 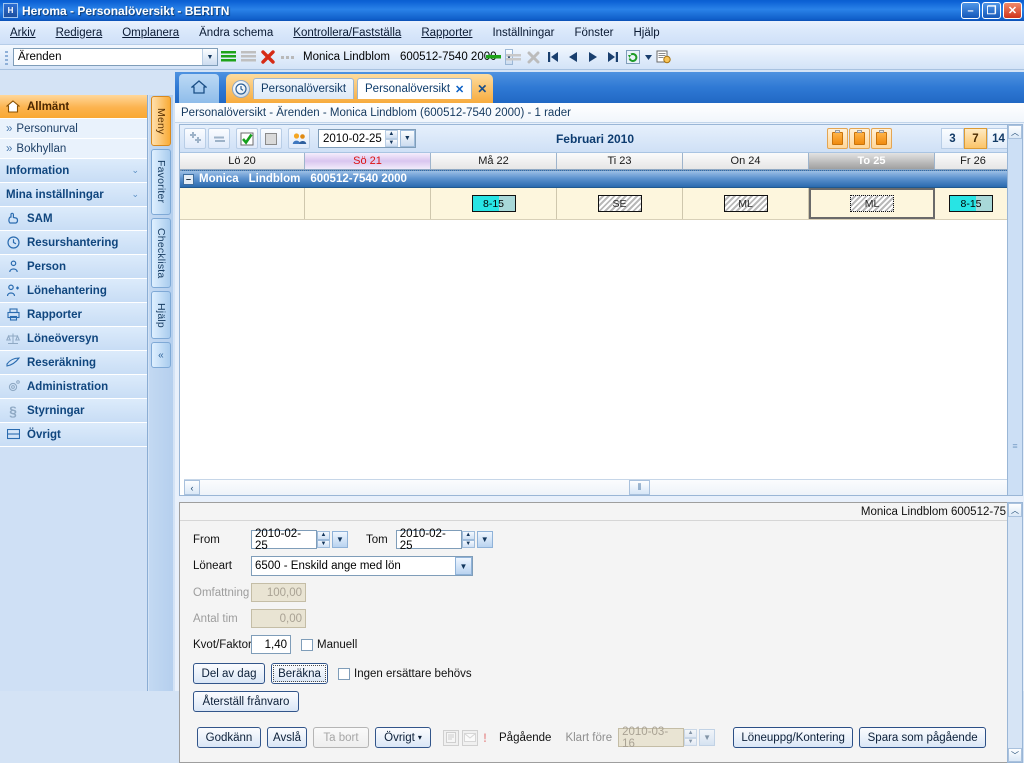 I want to click on vertical-scroll-track, so click(x=1015, y=290).